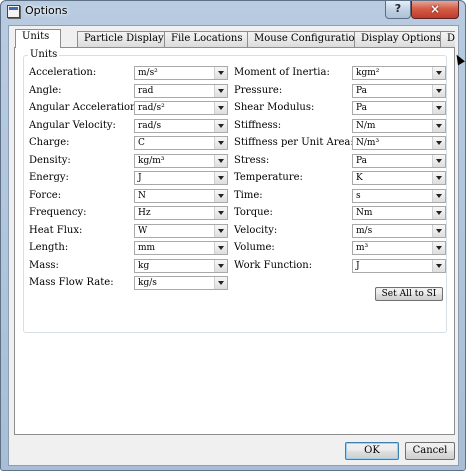  What do you see at coordinates (258, 90) in the screenshot?
I see `unit-label-pressure: Pressure:` at bounding box center [258, 90].